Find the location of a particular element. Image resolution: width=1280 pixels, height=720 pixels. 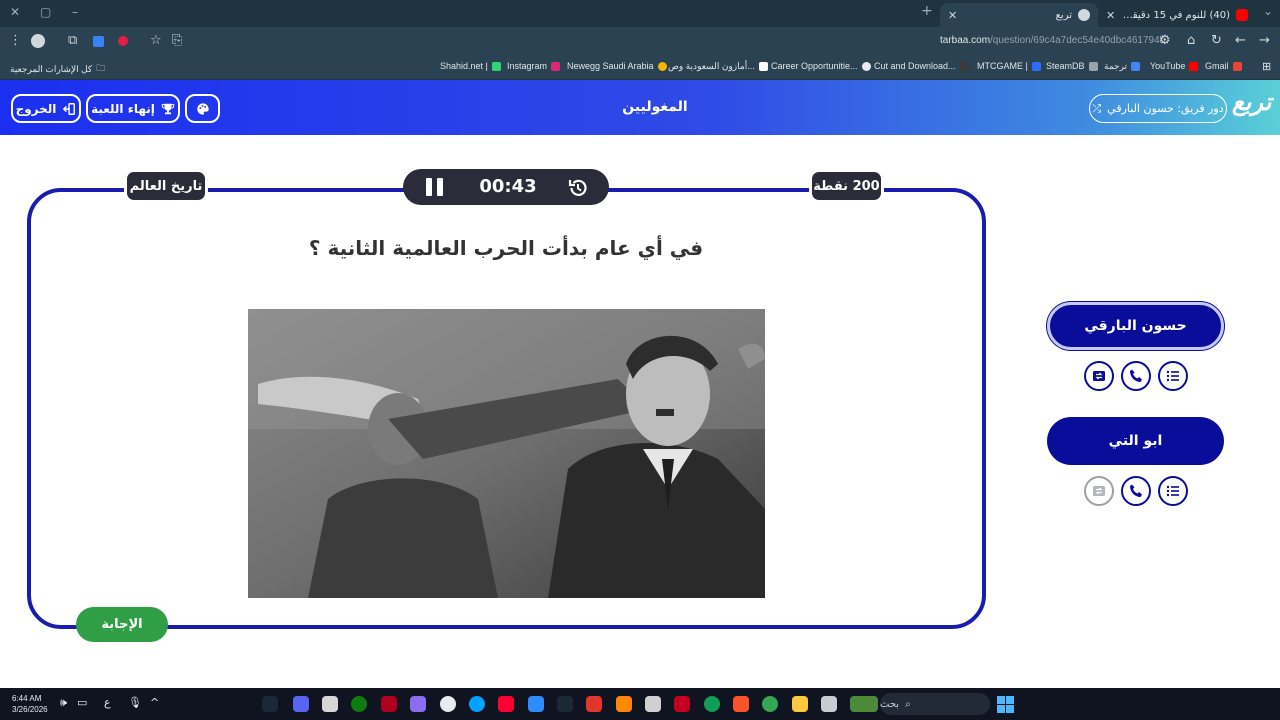

tarbaa-logo: تربع is located at coordinates (1251, 102).